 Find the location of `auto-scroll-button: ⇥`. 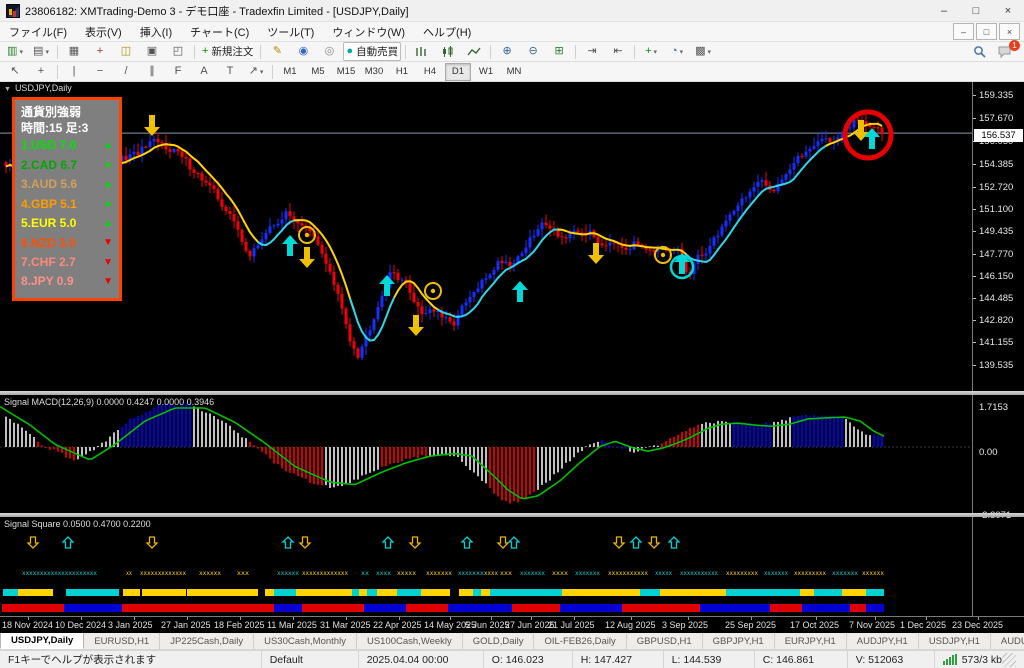

auto-scroll-button: ⇥ is located at coordinates (592, 51).